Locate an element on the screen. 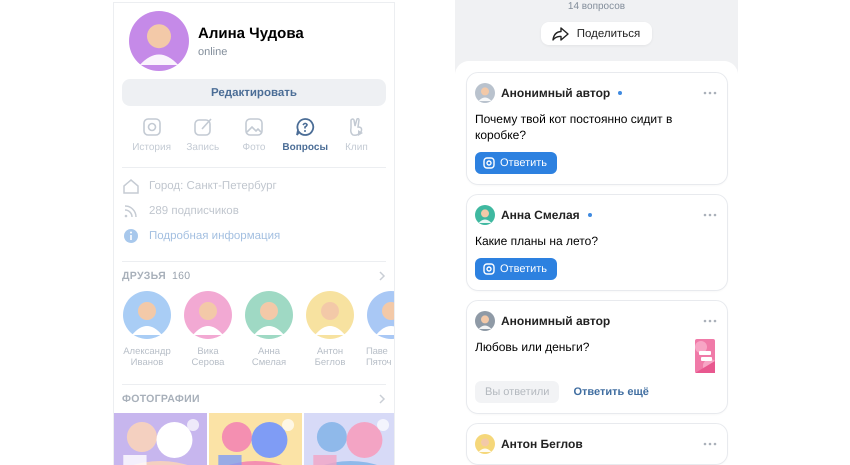  reply-again-link: Ответить ещё is located at coordinates (611, 392).